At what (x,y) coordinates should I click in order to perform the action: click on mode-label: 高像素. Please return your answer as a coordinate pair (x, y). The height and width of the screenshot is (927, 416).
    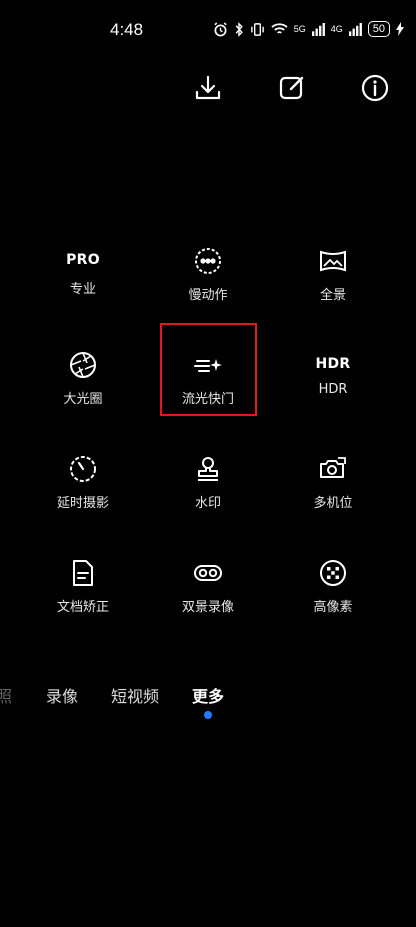
    Looking at the image, I should click on (333, 607).